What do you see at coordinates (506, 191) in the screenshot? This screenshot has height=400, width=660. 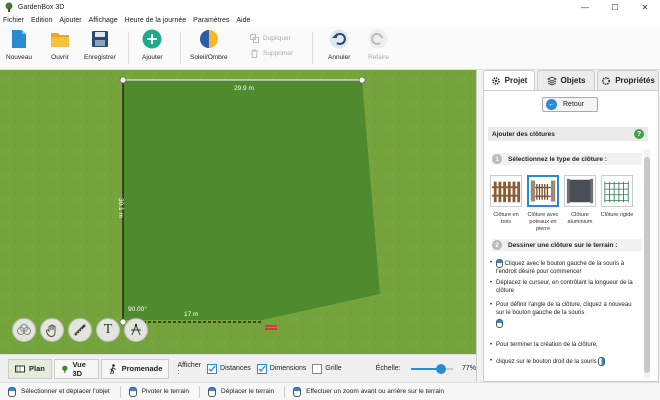 I see `wood-fence-icon` at bounding box center [506, 191].